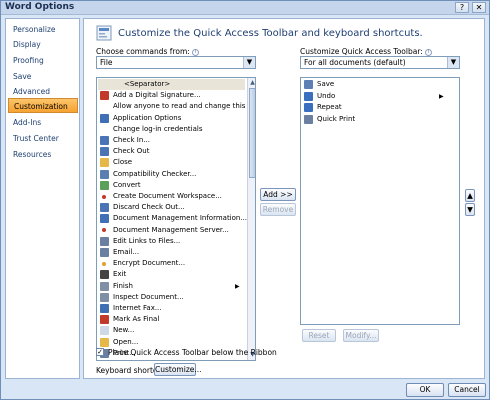 The image size is (490, 400). What do you see at coordinates (308, 96) in the screenshot?
I see `undo-icon` at bounding box center [308, 96].